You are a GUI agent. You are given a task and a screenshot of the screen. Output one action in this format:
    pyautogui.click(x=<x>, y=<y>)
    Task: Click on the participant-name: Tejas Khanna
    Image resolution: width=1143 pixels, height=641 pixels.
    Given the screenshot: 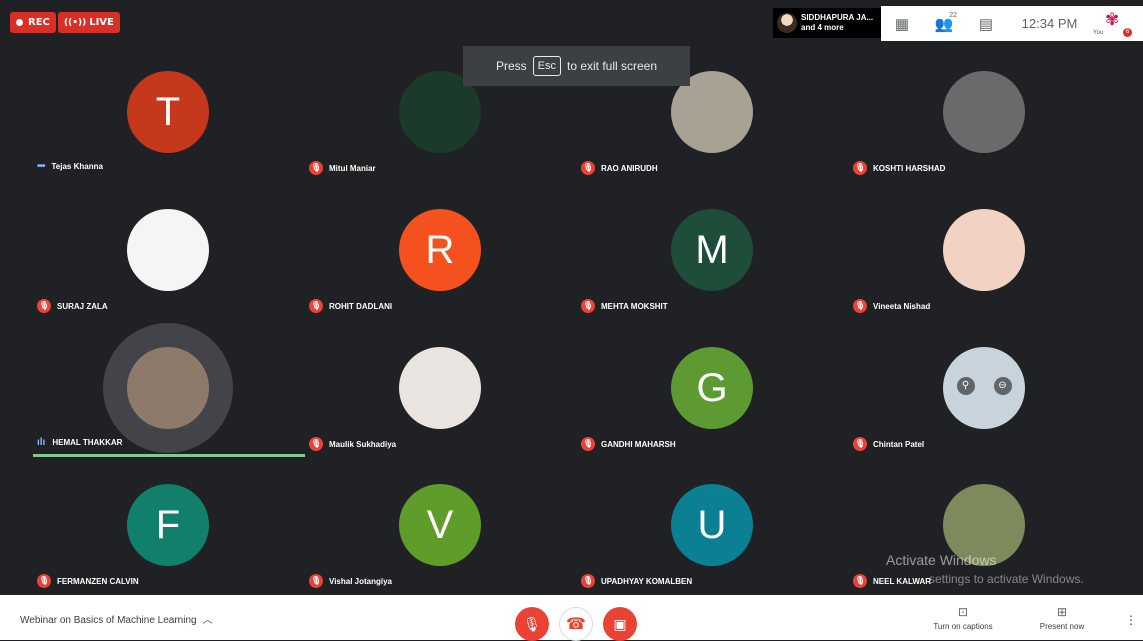 What is the action you would take?
    pyautogui.click(x=77, y=166)
    